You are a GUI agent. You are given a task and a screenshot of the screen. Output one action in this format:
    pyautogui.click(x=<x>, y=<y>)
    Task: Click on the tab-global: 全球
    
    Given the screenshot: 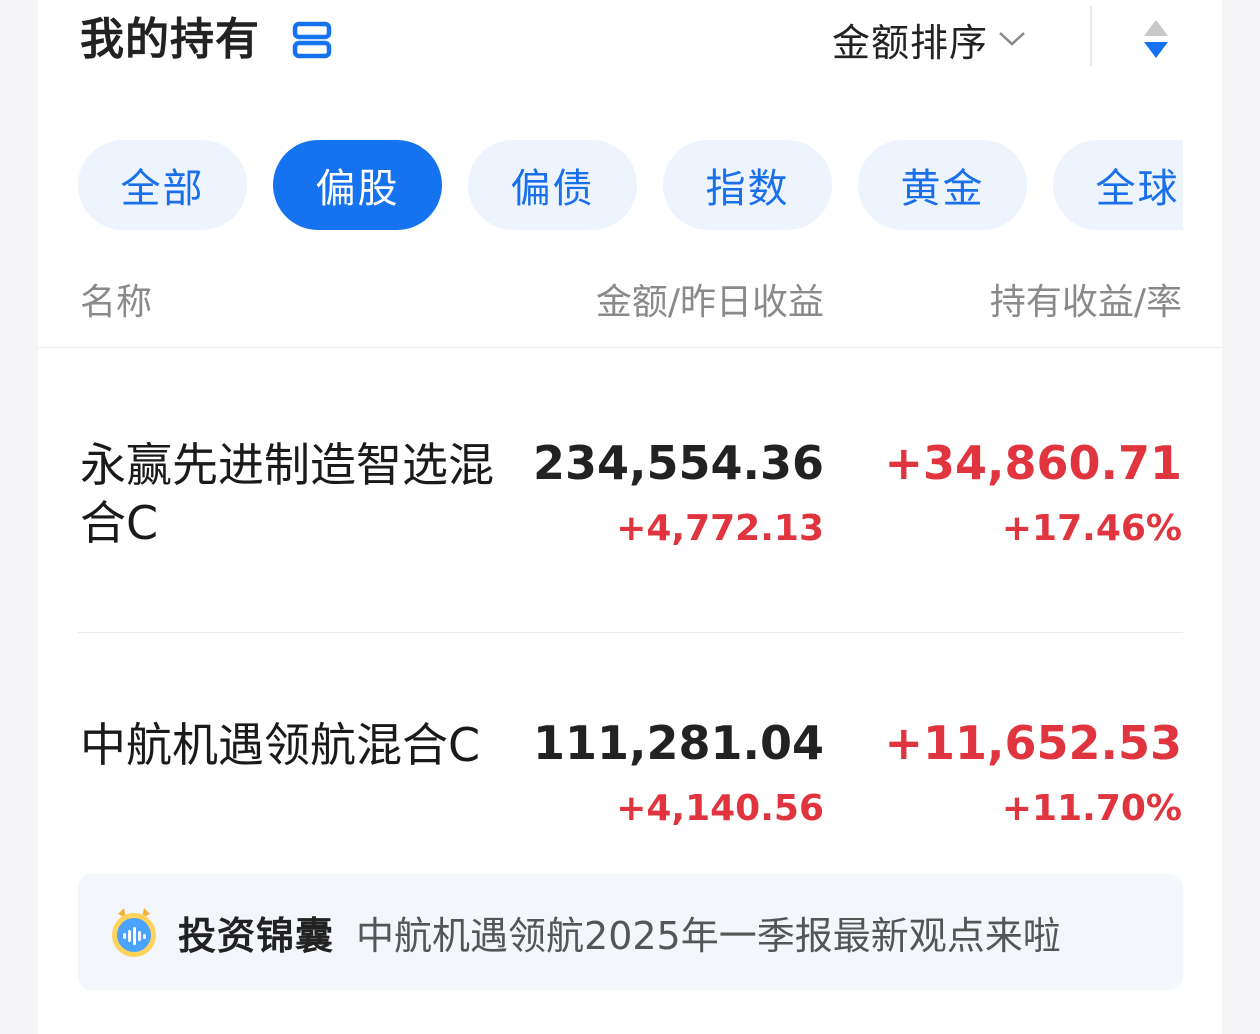 What is the action you would take?
    pyautogui.click(x=1118, y=185)
    